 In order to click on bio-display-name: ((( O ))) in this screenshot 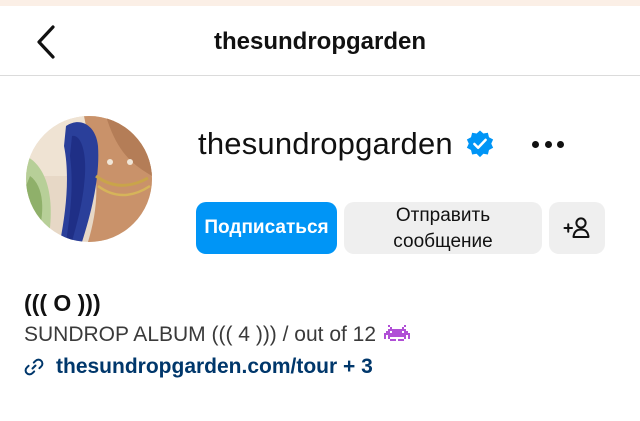, I will do `click(62, 303)`.